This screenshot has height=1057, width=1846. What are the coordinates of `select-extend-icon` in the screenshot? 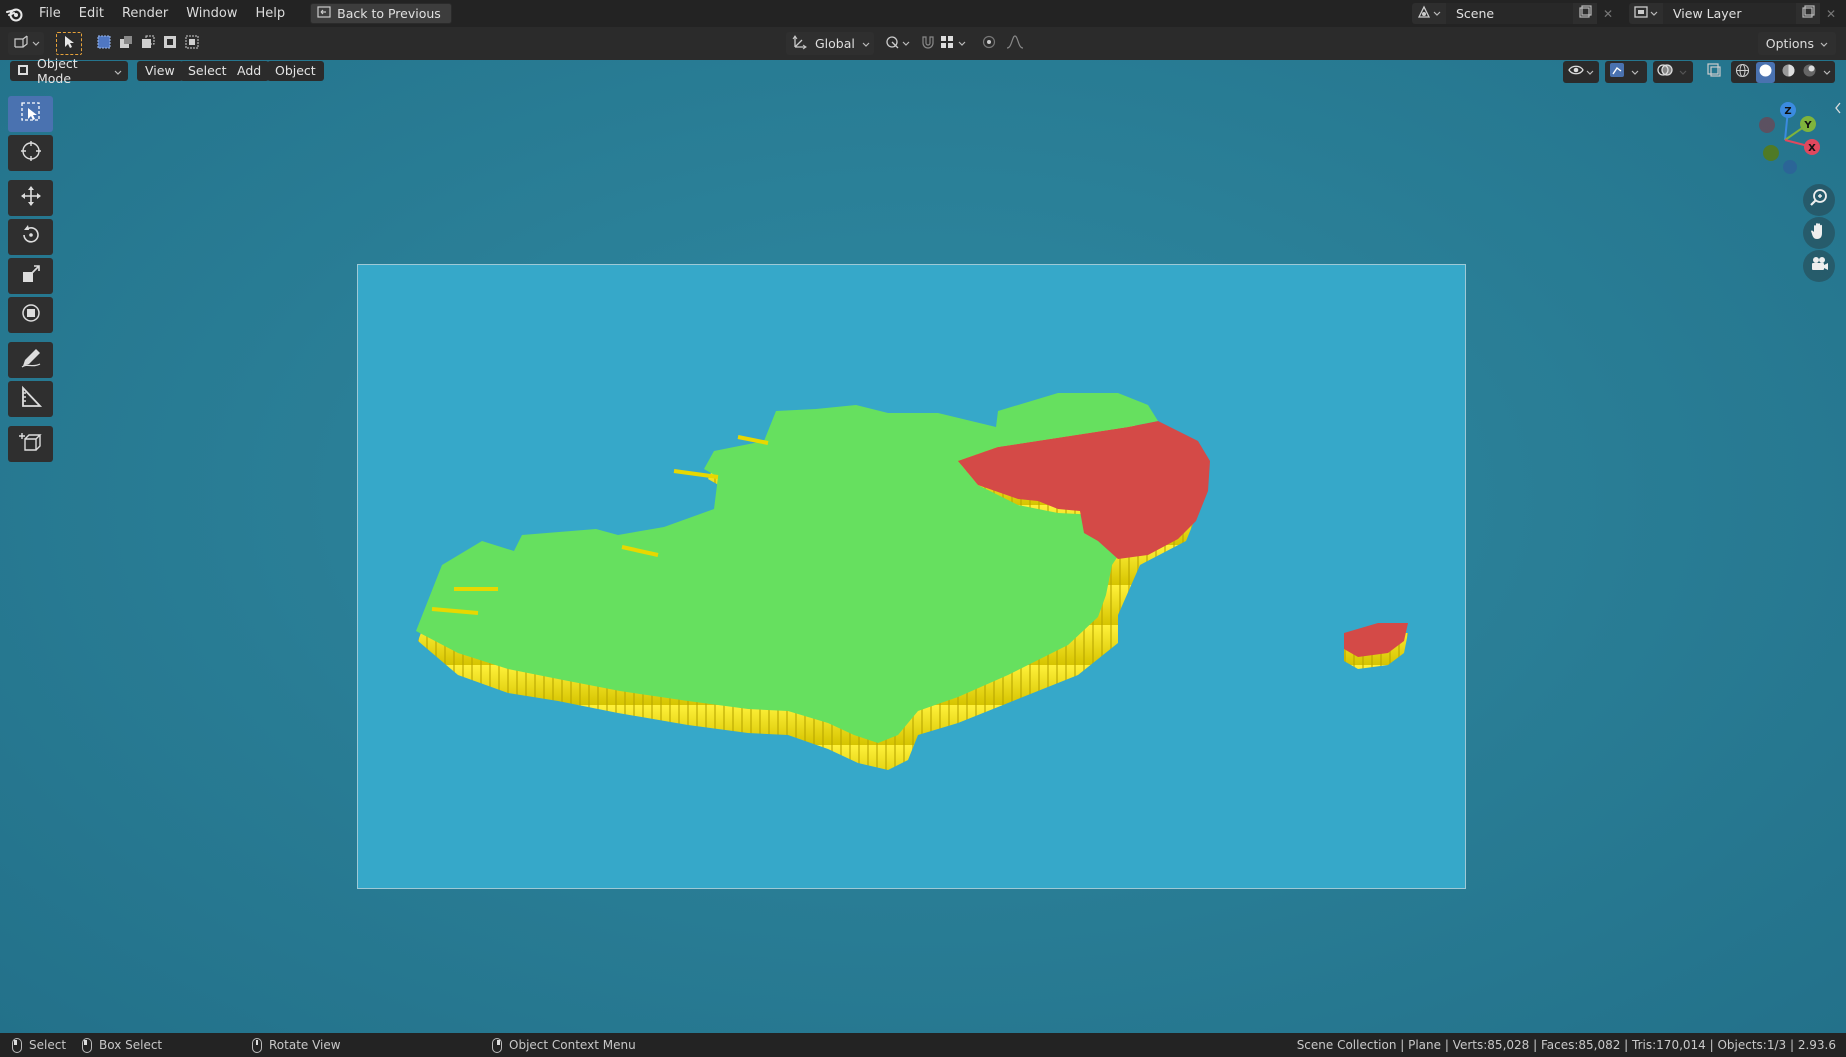 It's located at (126, 44).